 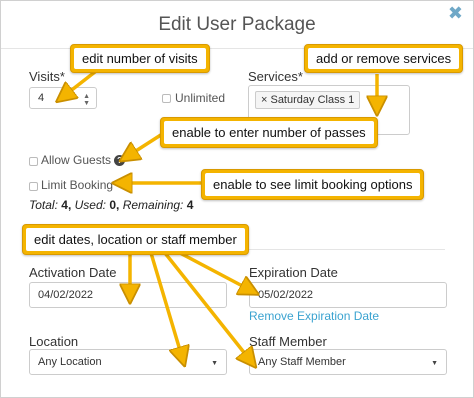 I want to click on callout-dates: edit dates, location or staff member, so click(x=135, y=239).